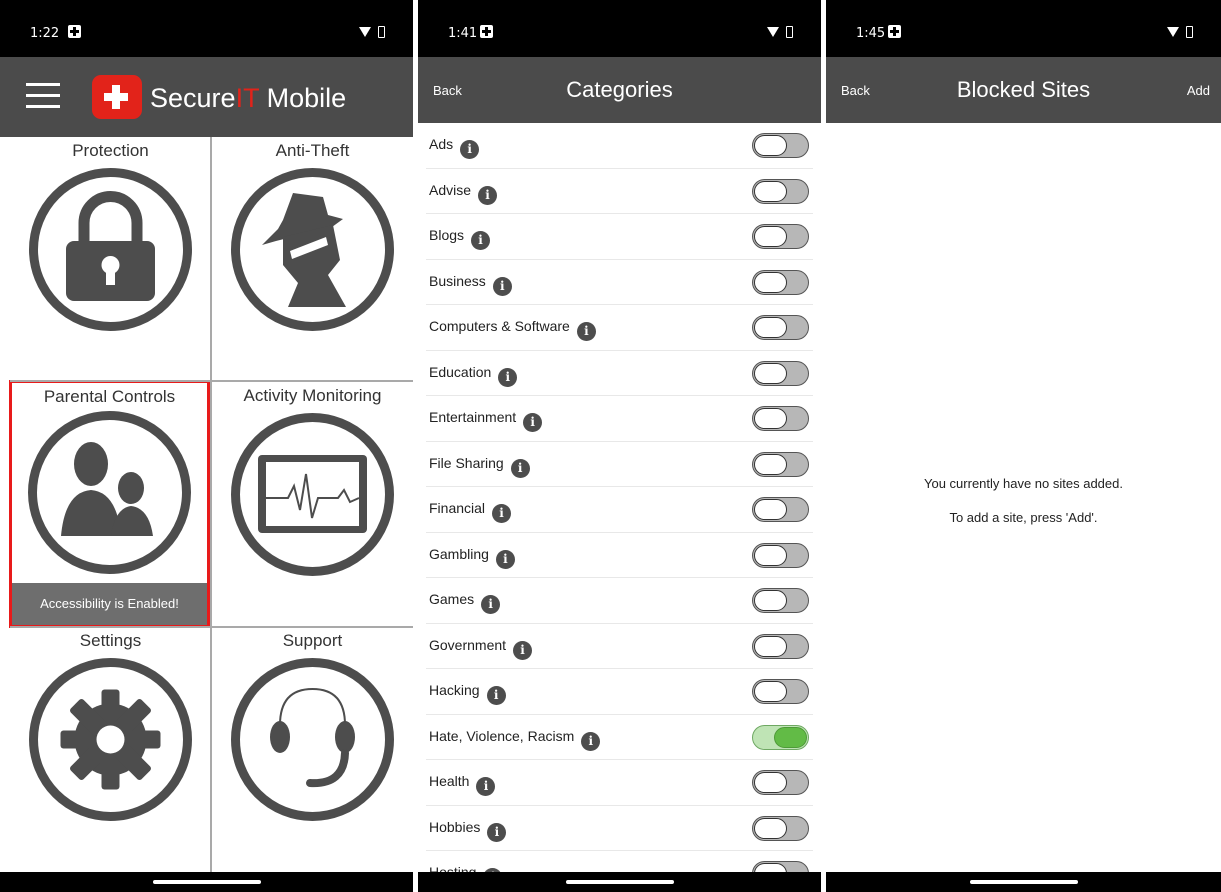 The width and height of the screenshot is (1221, 892). What do you see at coordinates (43, 97) in the screenshot?
I see `menu-icon` at bounding box center [43, 97].